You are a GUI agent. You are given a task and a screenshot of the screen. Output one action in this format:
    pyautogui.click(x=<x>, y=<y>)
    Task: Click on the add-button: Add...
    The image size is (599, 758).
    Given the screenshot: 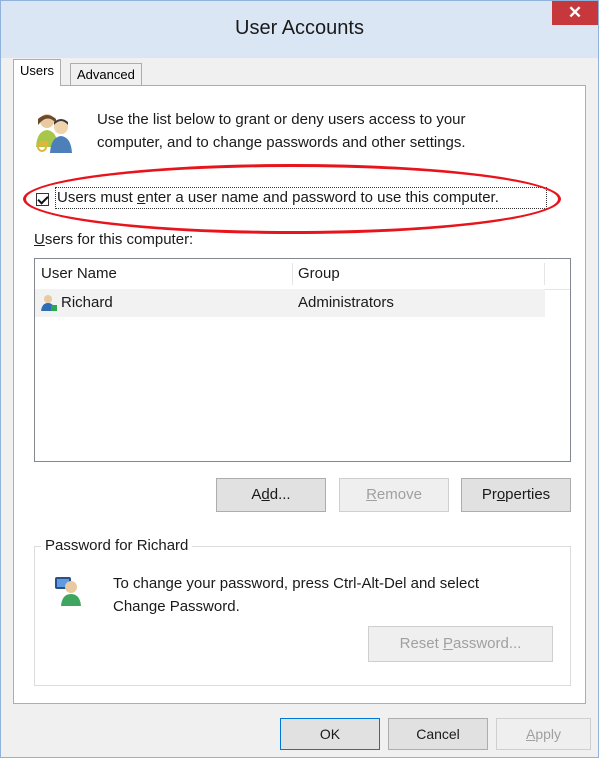 What is the action you would take?
    pyautogui.click(x=271, y=495)
    